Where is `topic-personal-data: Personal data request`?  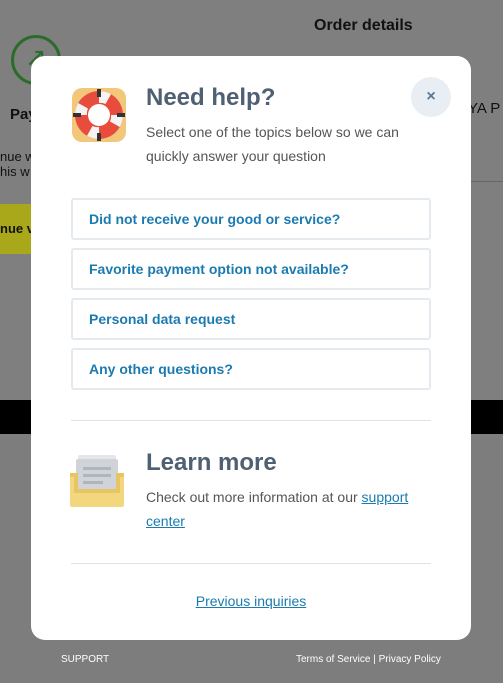 topic-personal-data: Personal data request is located at coordinates (251, 319).